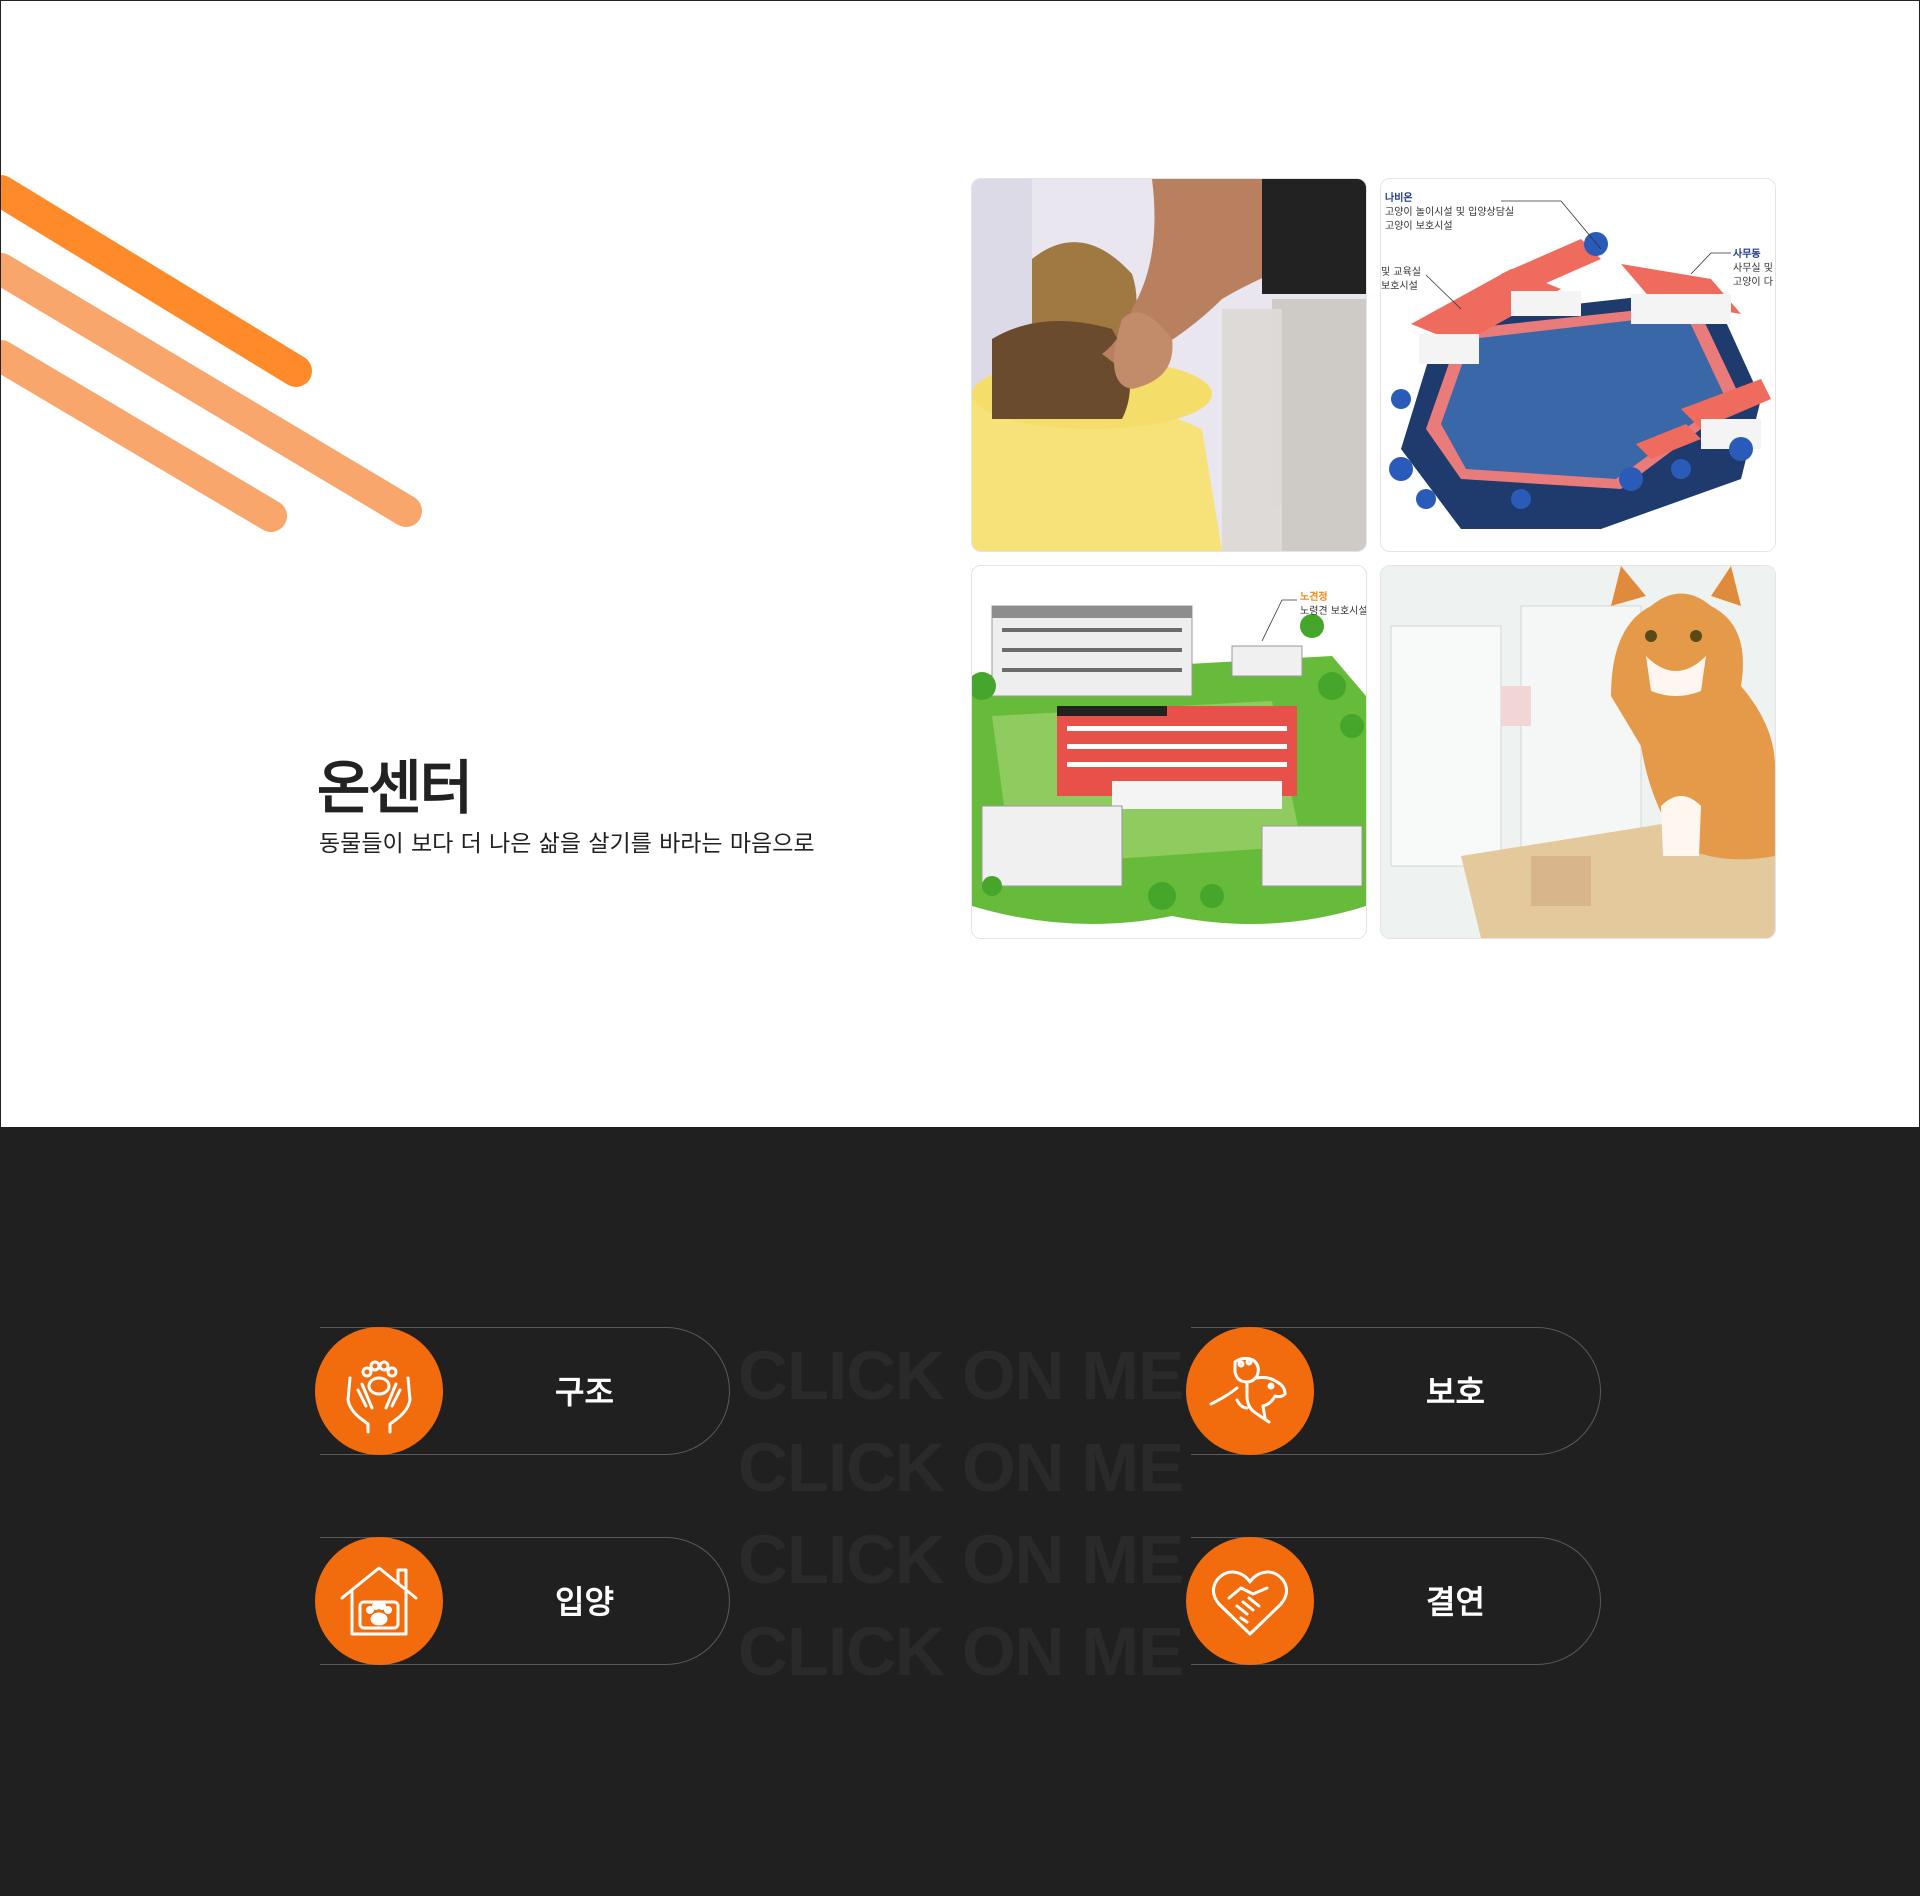 This screenshot has height=1896, width=1920. What do you see at coordinates (1419, 226) in the screenshot?
I see `map1-label-a-line2: 고양이 보호시설` at bounding box center [1419, 226].